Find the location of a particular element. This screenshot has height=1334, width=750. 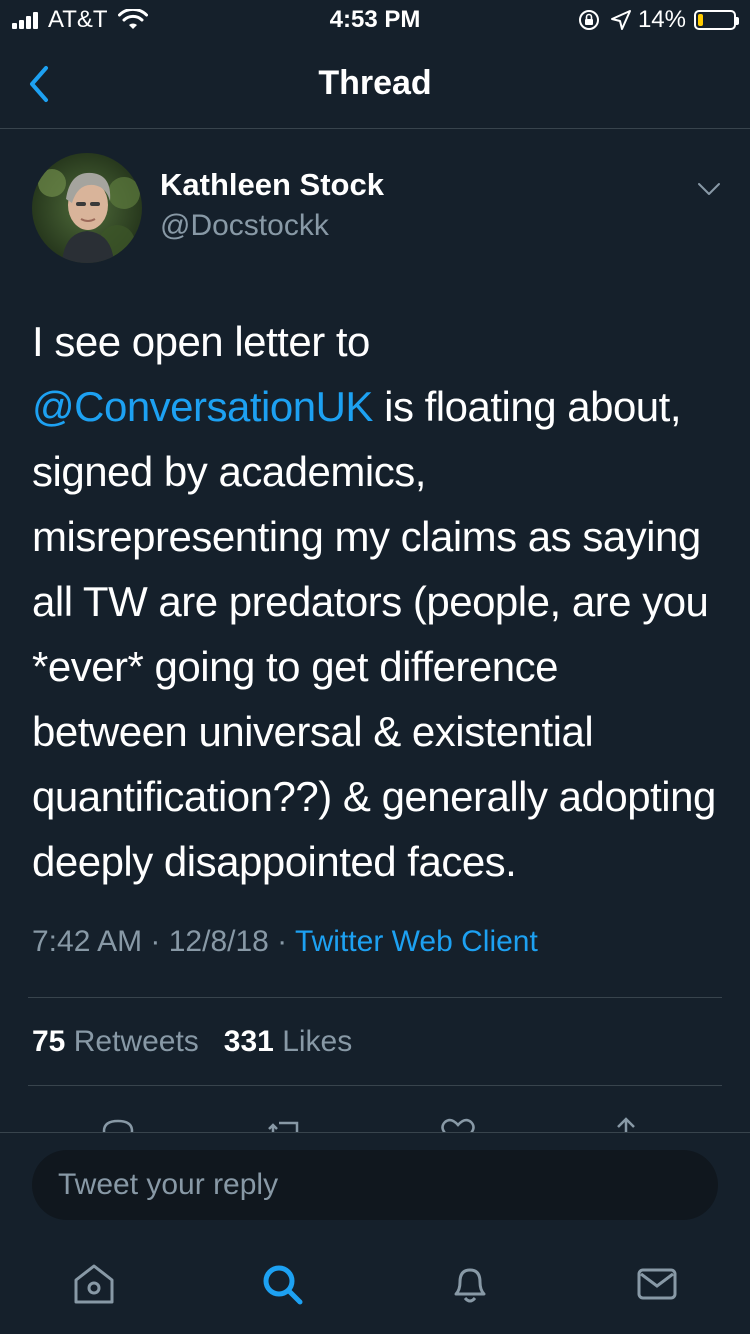

battery-icon is located at coordinates (716, 20).